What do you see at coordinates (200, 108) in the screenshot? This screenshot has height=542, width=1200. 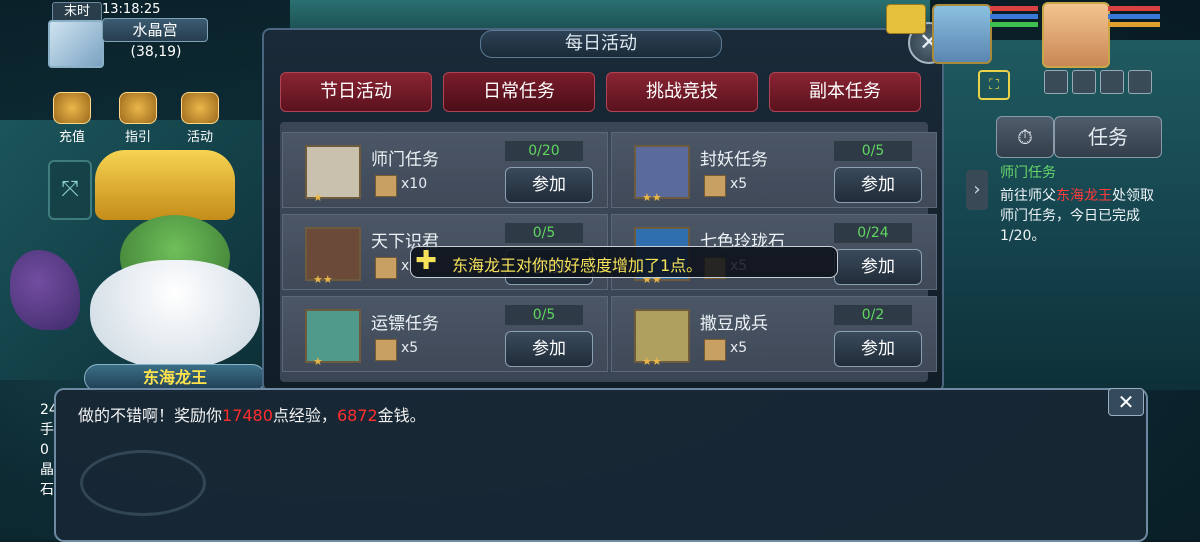 I see `gong-icon` at bounding box center [200, 108].